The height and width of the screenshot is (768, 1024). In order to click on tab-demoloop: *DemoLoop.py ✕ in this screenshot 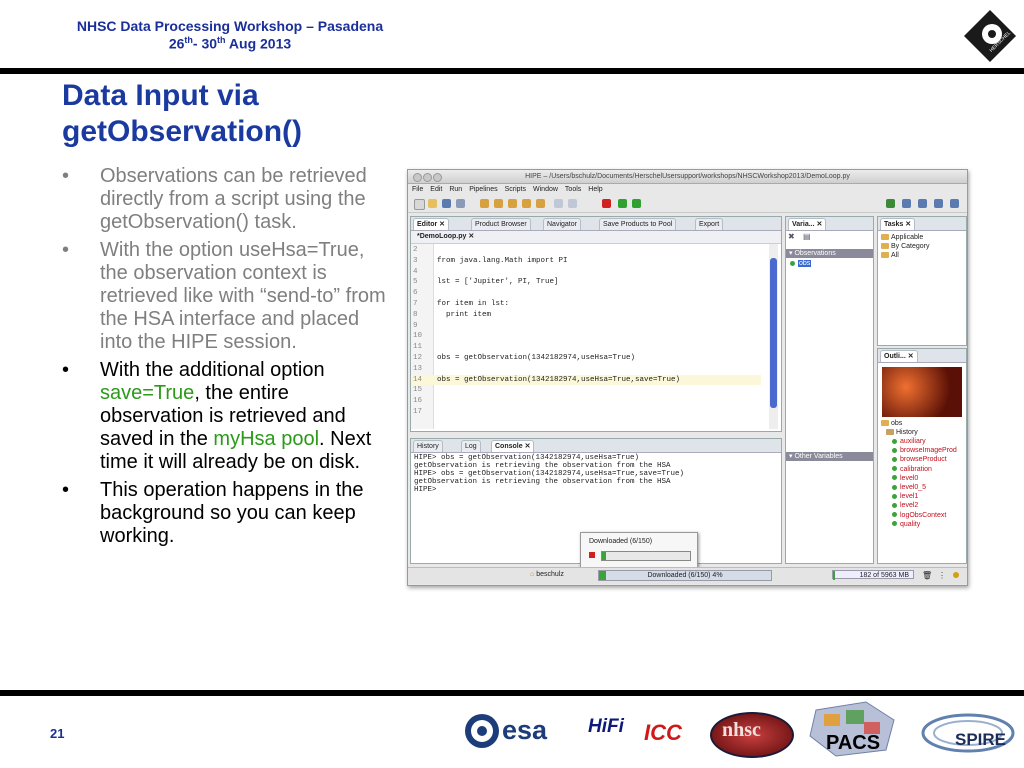, I will do `click(445, 236)`.